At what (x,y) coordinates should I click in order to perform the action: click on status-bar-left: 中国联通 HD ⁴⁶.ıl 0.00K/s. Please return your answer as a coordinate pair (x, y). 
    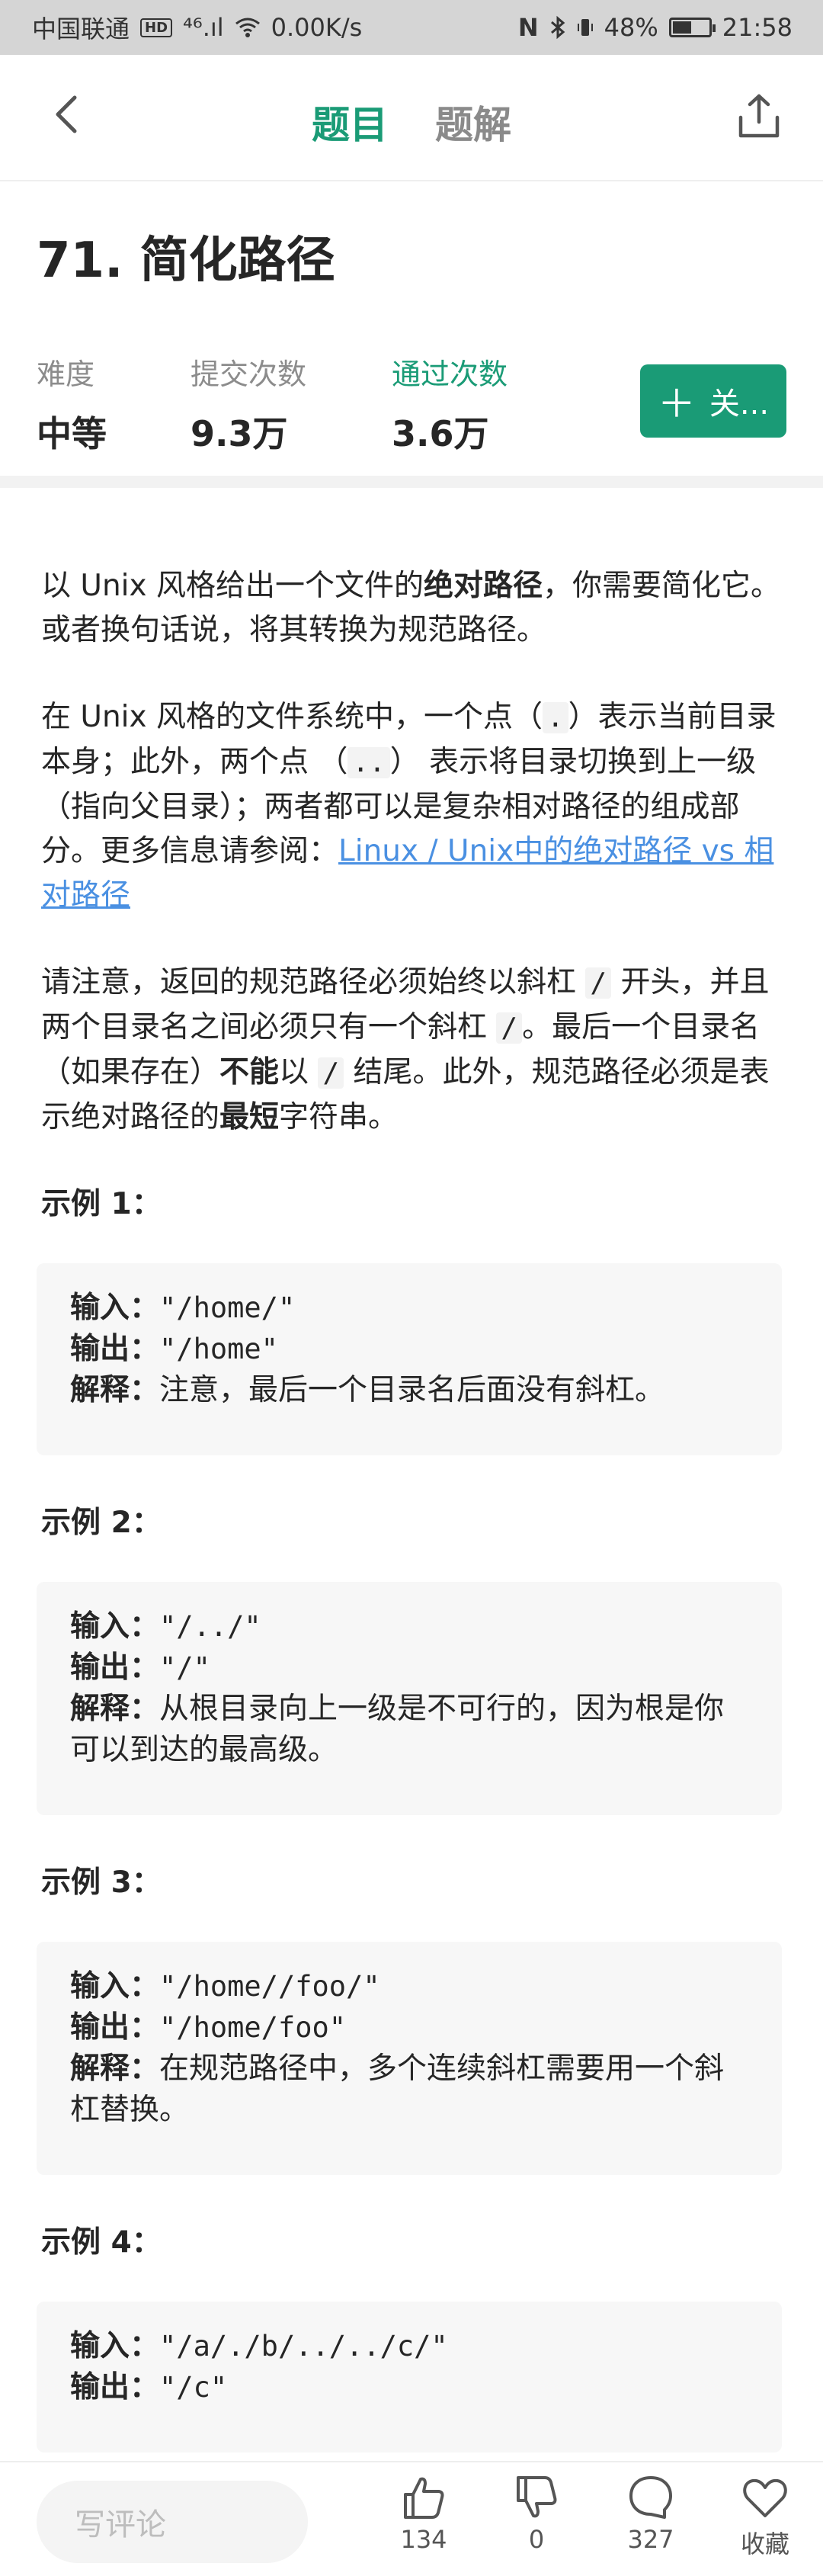
    Looking at the image, I should click on (197, 27).